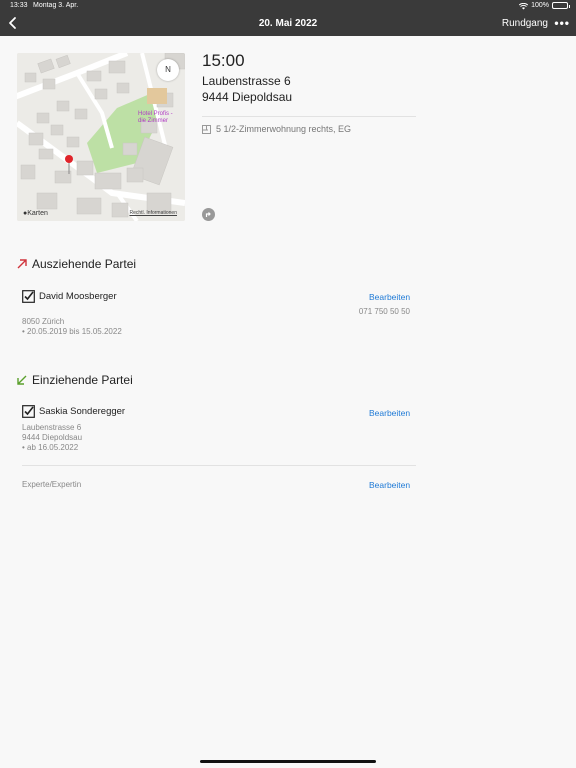 The height and width of the screenshot is (768, 576). Describe the element at coordinates (389, 413) in the screenshot. I see `incoming-edit-button: Bearbeiten` at that location.